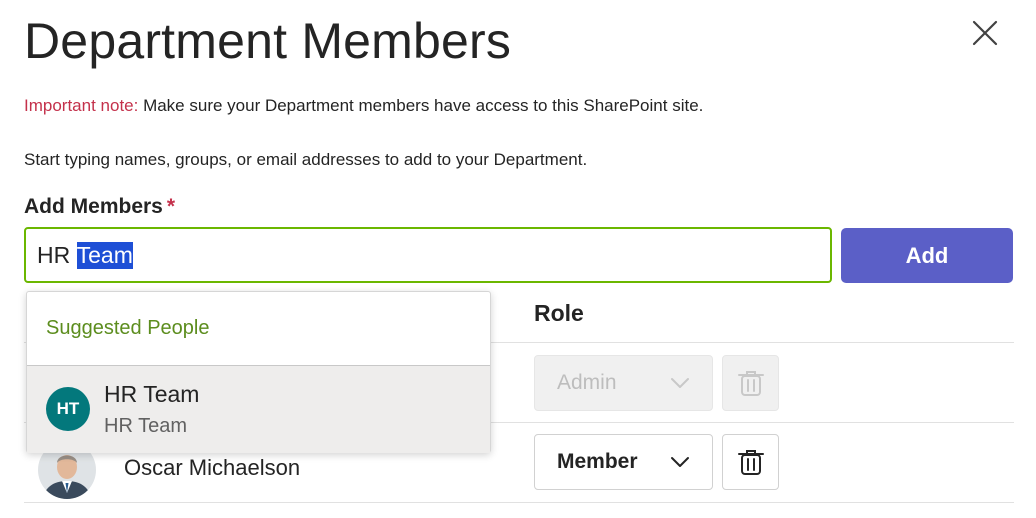 The height and width of the screenshot is (518, 1036). Describe the element at coordinates (927, 255) in the screenshot. I see `add-button: Add` at that location.